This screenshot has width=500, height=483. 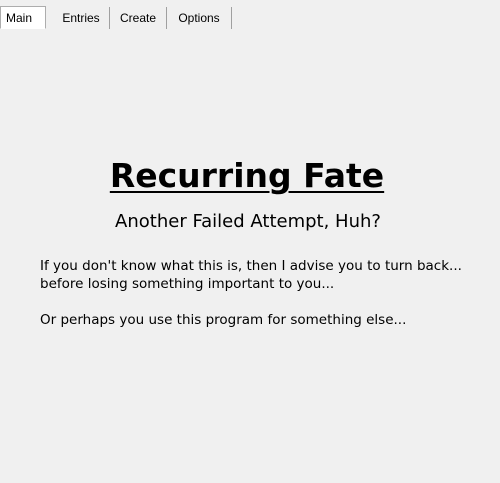 What do you see at coordinates (250, 18) in the screenshot?
I see `tab-bar: Main Entries Create Options` at bounding box center [250, 18].